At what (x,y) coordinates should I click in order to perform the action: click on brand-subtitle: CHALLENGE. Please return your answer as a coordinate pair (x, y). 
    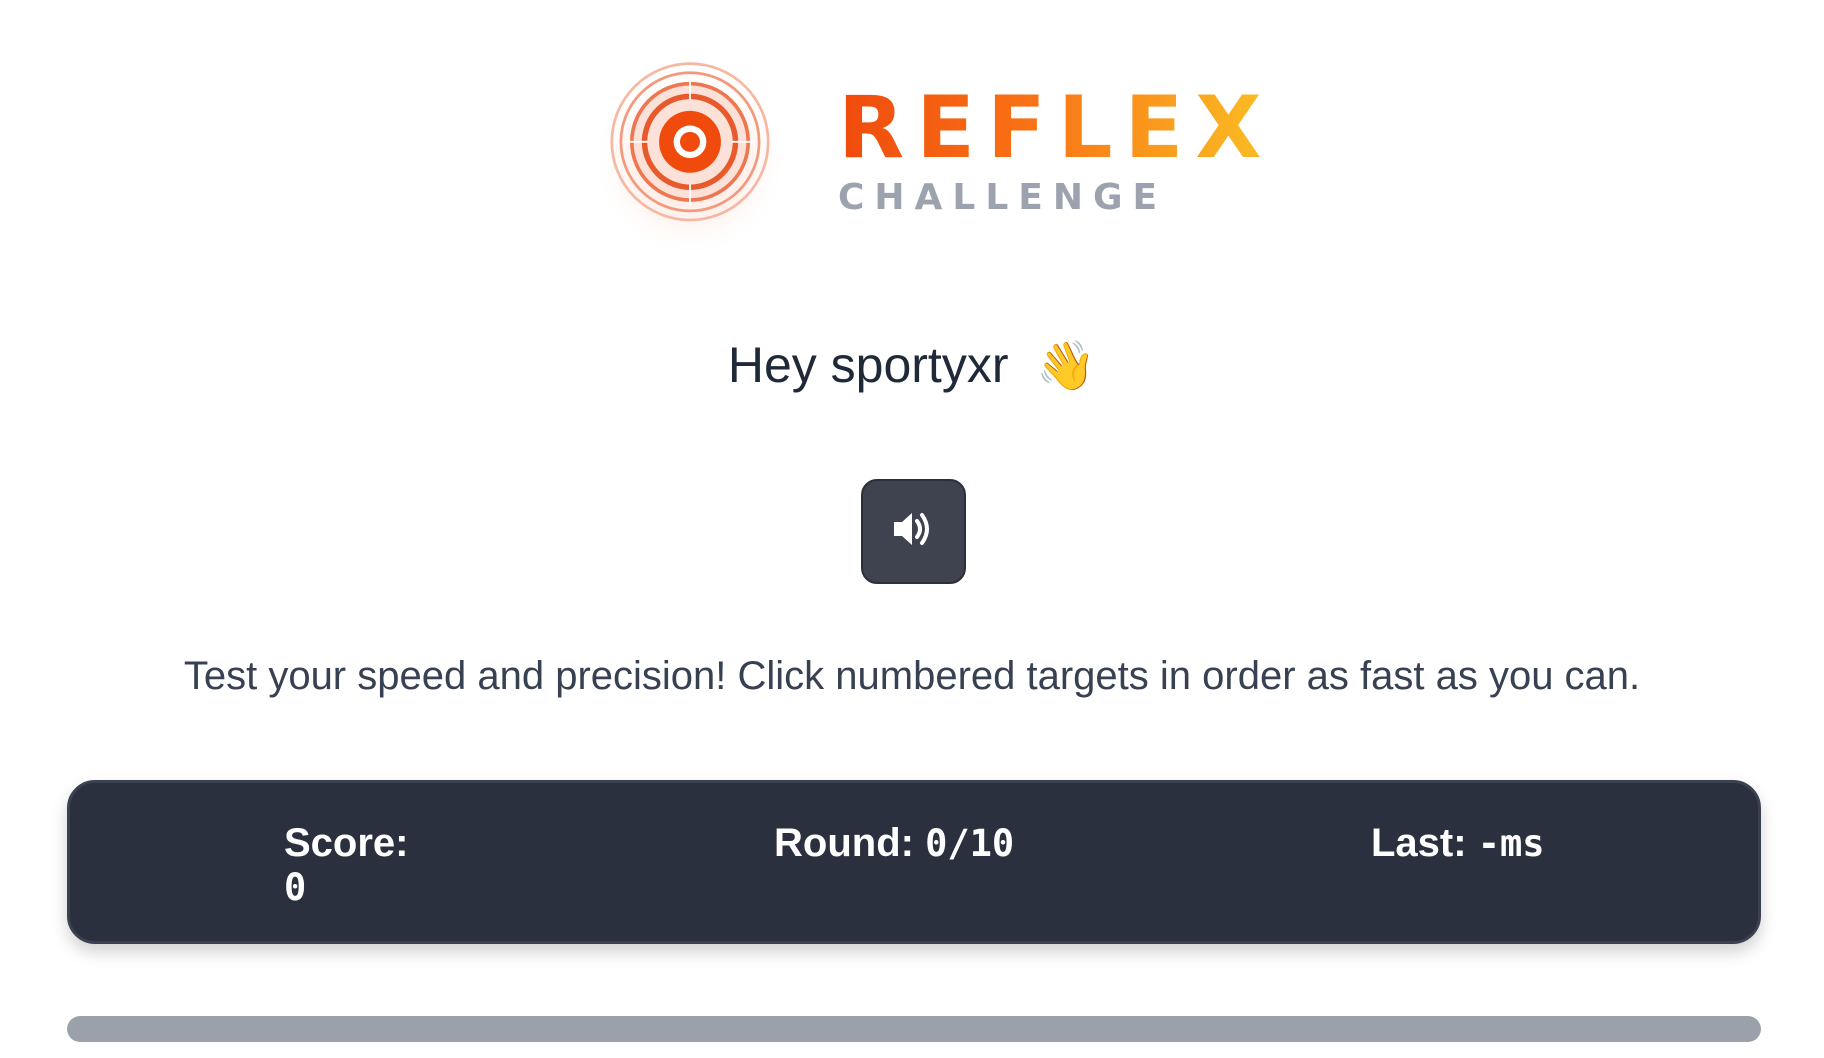
    Looking at the image, I should click on (1003, 197).